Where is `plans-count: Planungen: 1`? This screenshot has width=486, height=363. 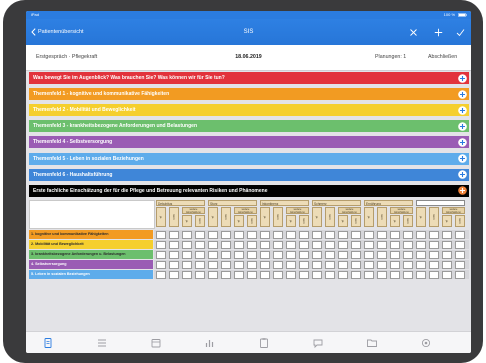
plans-count: Planungen: 1 is located at coordinates (390, 57).